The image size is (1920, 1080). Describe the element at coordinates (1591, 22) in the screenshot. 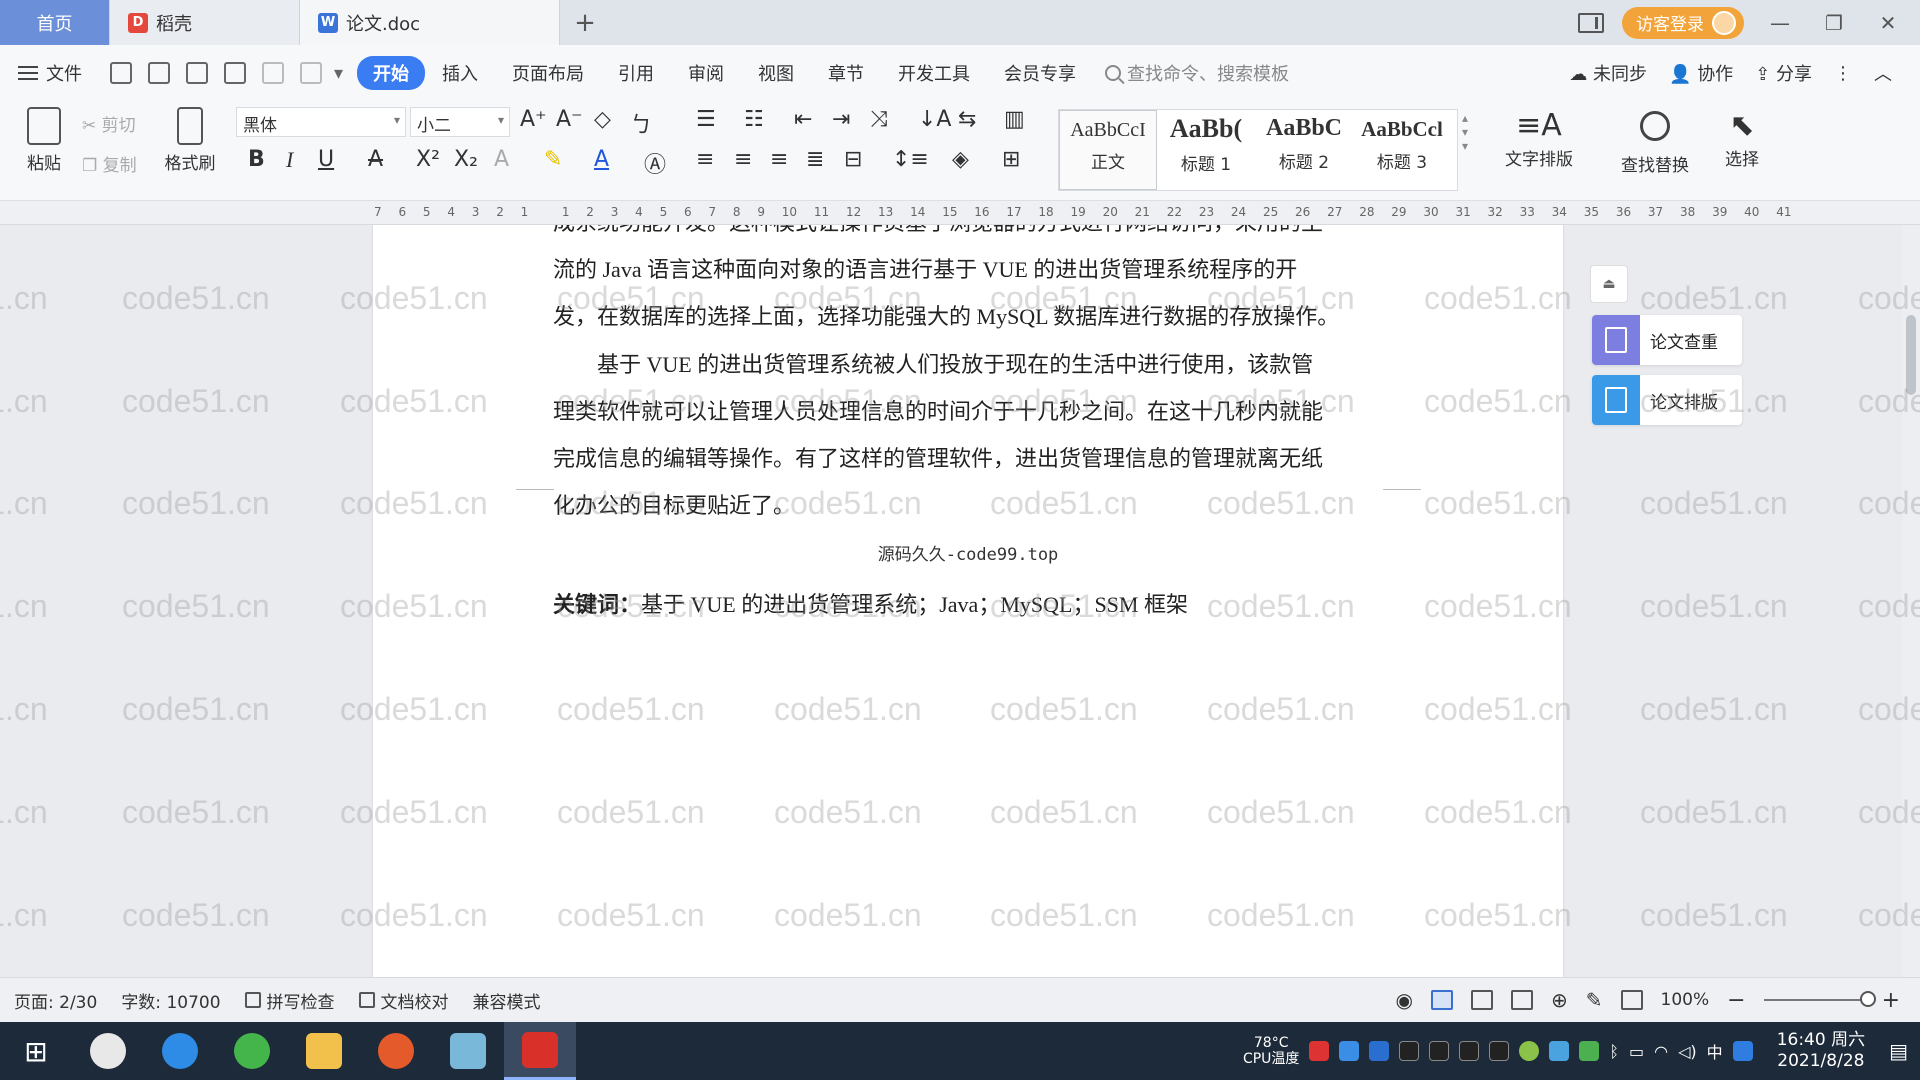

I see `window-layout-icon` at that location.